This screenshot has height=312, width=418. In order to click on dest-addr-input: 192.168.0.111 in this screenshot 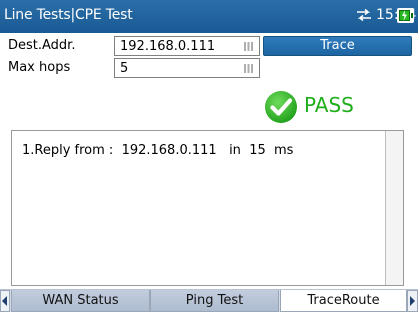, I will do `click(187, 46)`.